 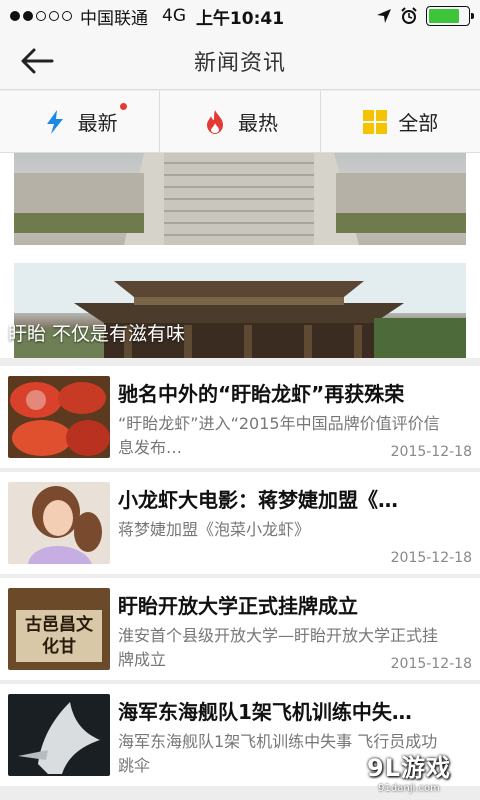 I want to click on news-title: 驰名中外的“盱眙龙虾”再获殊荣, so click(x=261, y=394).